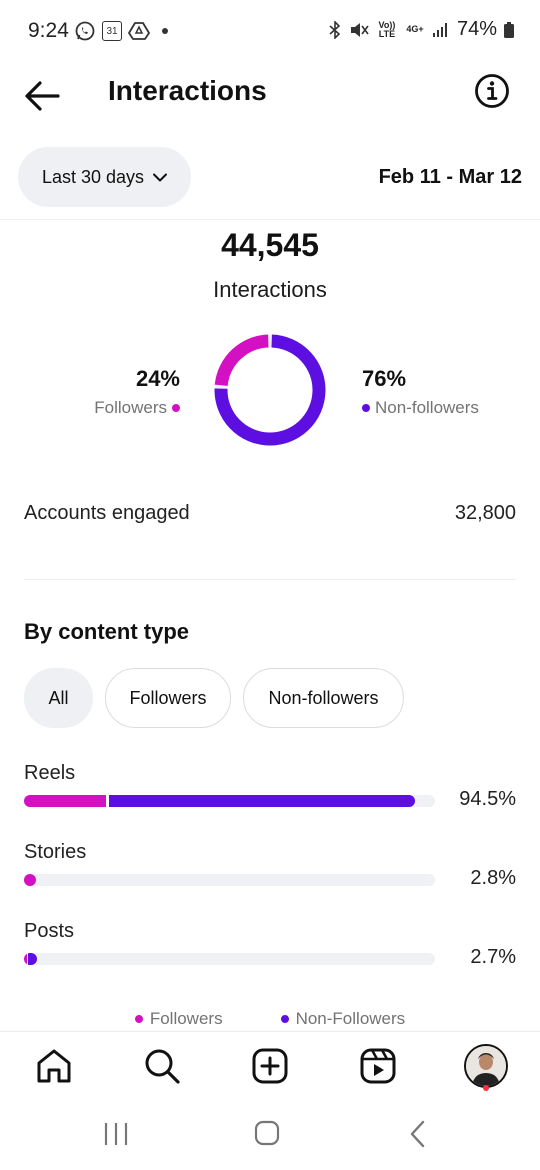  I want to click on home-circle-icon, so click(267, 1133).